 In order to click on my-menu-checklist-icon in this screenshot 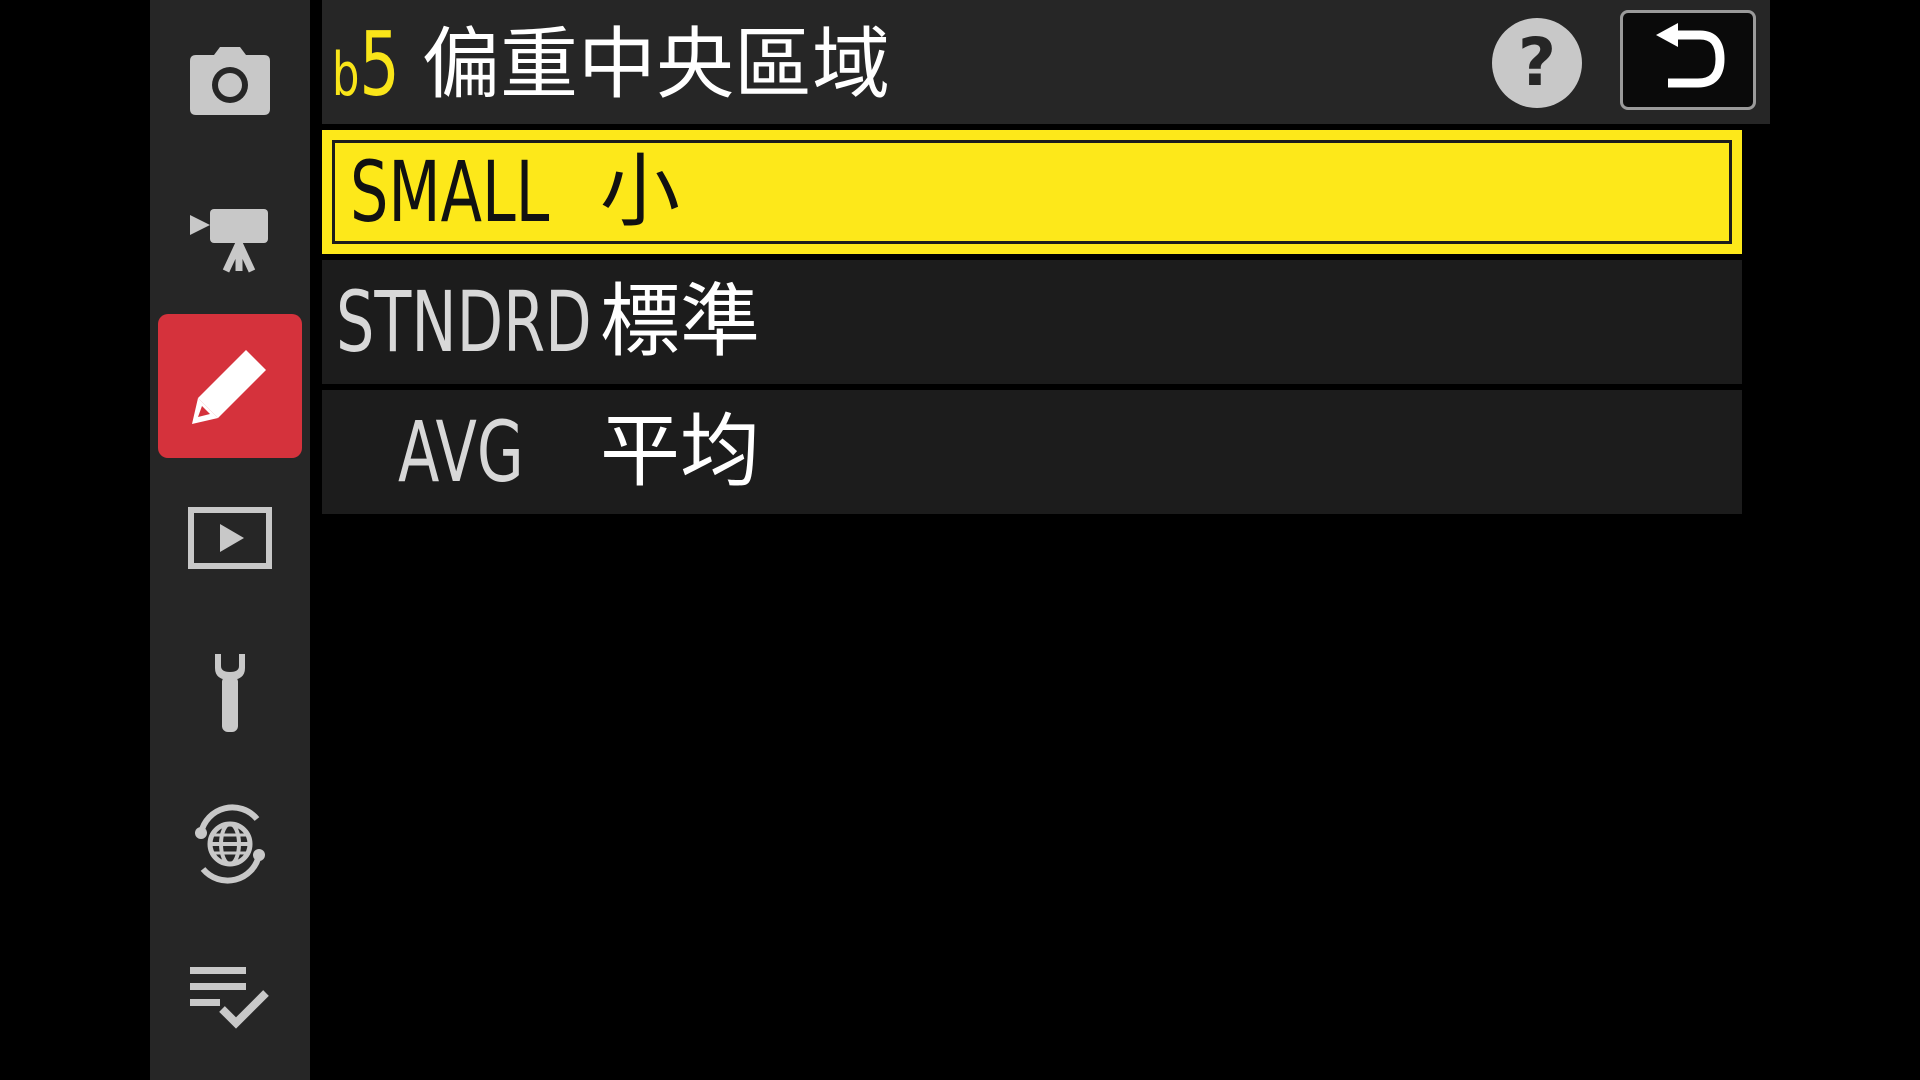, I will do `click(230, 998)`.